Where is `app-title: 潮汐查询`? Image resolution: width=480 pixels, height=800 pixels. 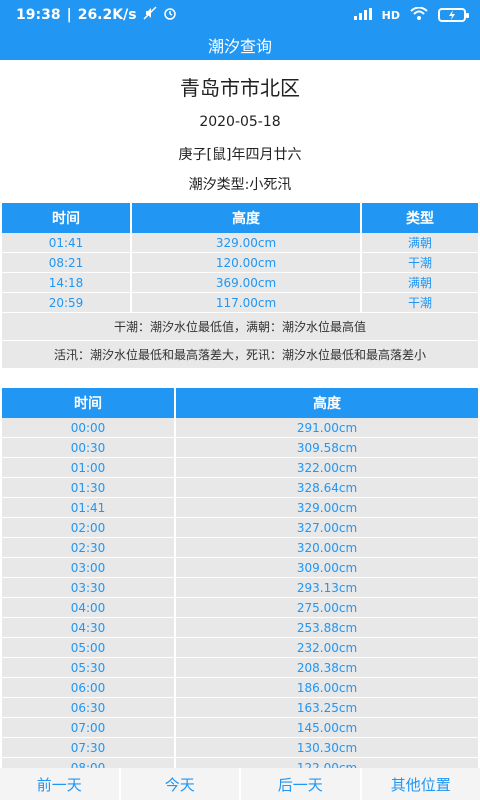
app-title: 潮汐查询 is located at coordinates (239, 46).